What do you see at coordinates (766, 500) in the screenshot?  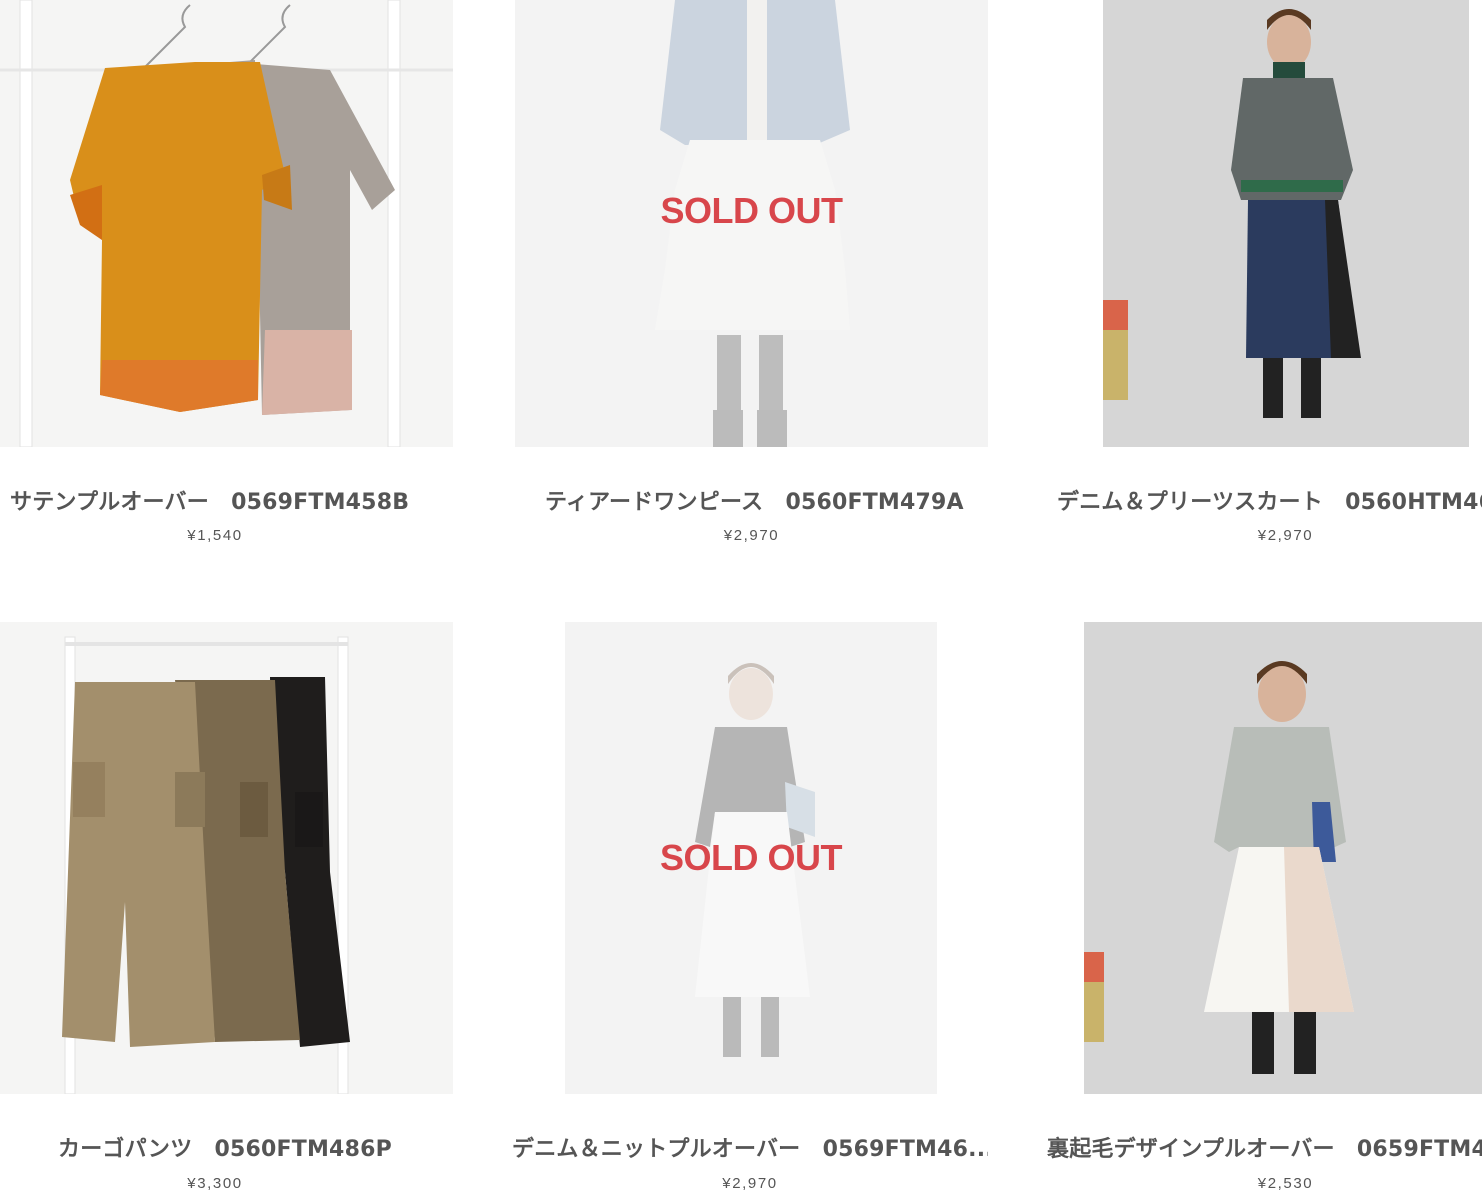 I see `product-name: ティアードワンピース 0560FTM479A` at bounding box center [766, 500].